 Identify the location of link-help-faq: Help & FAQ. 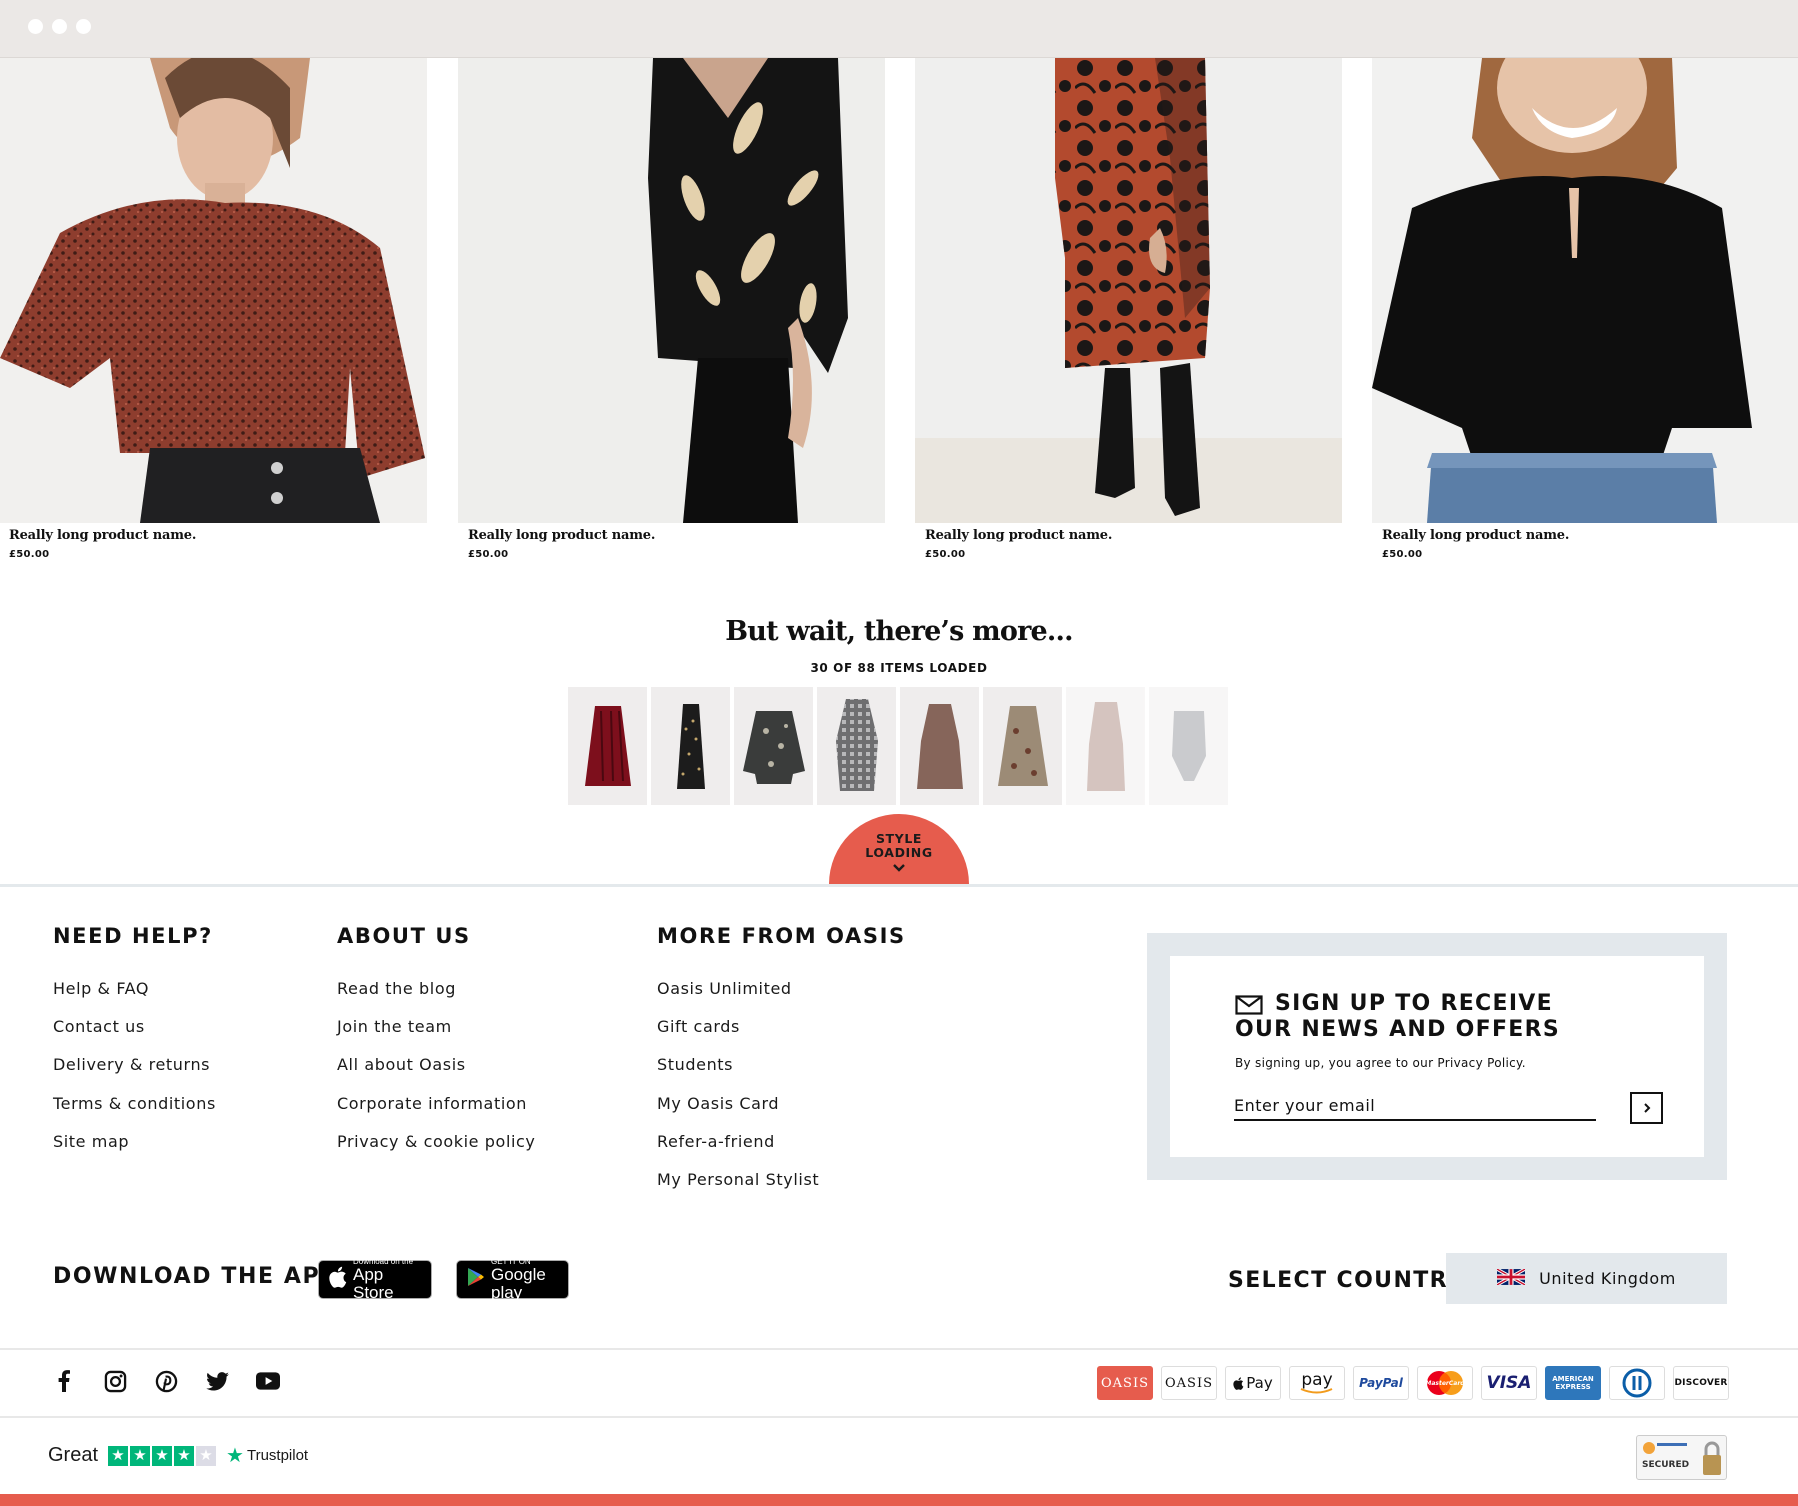
(134, 998).